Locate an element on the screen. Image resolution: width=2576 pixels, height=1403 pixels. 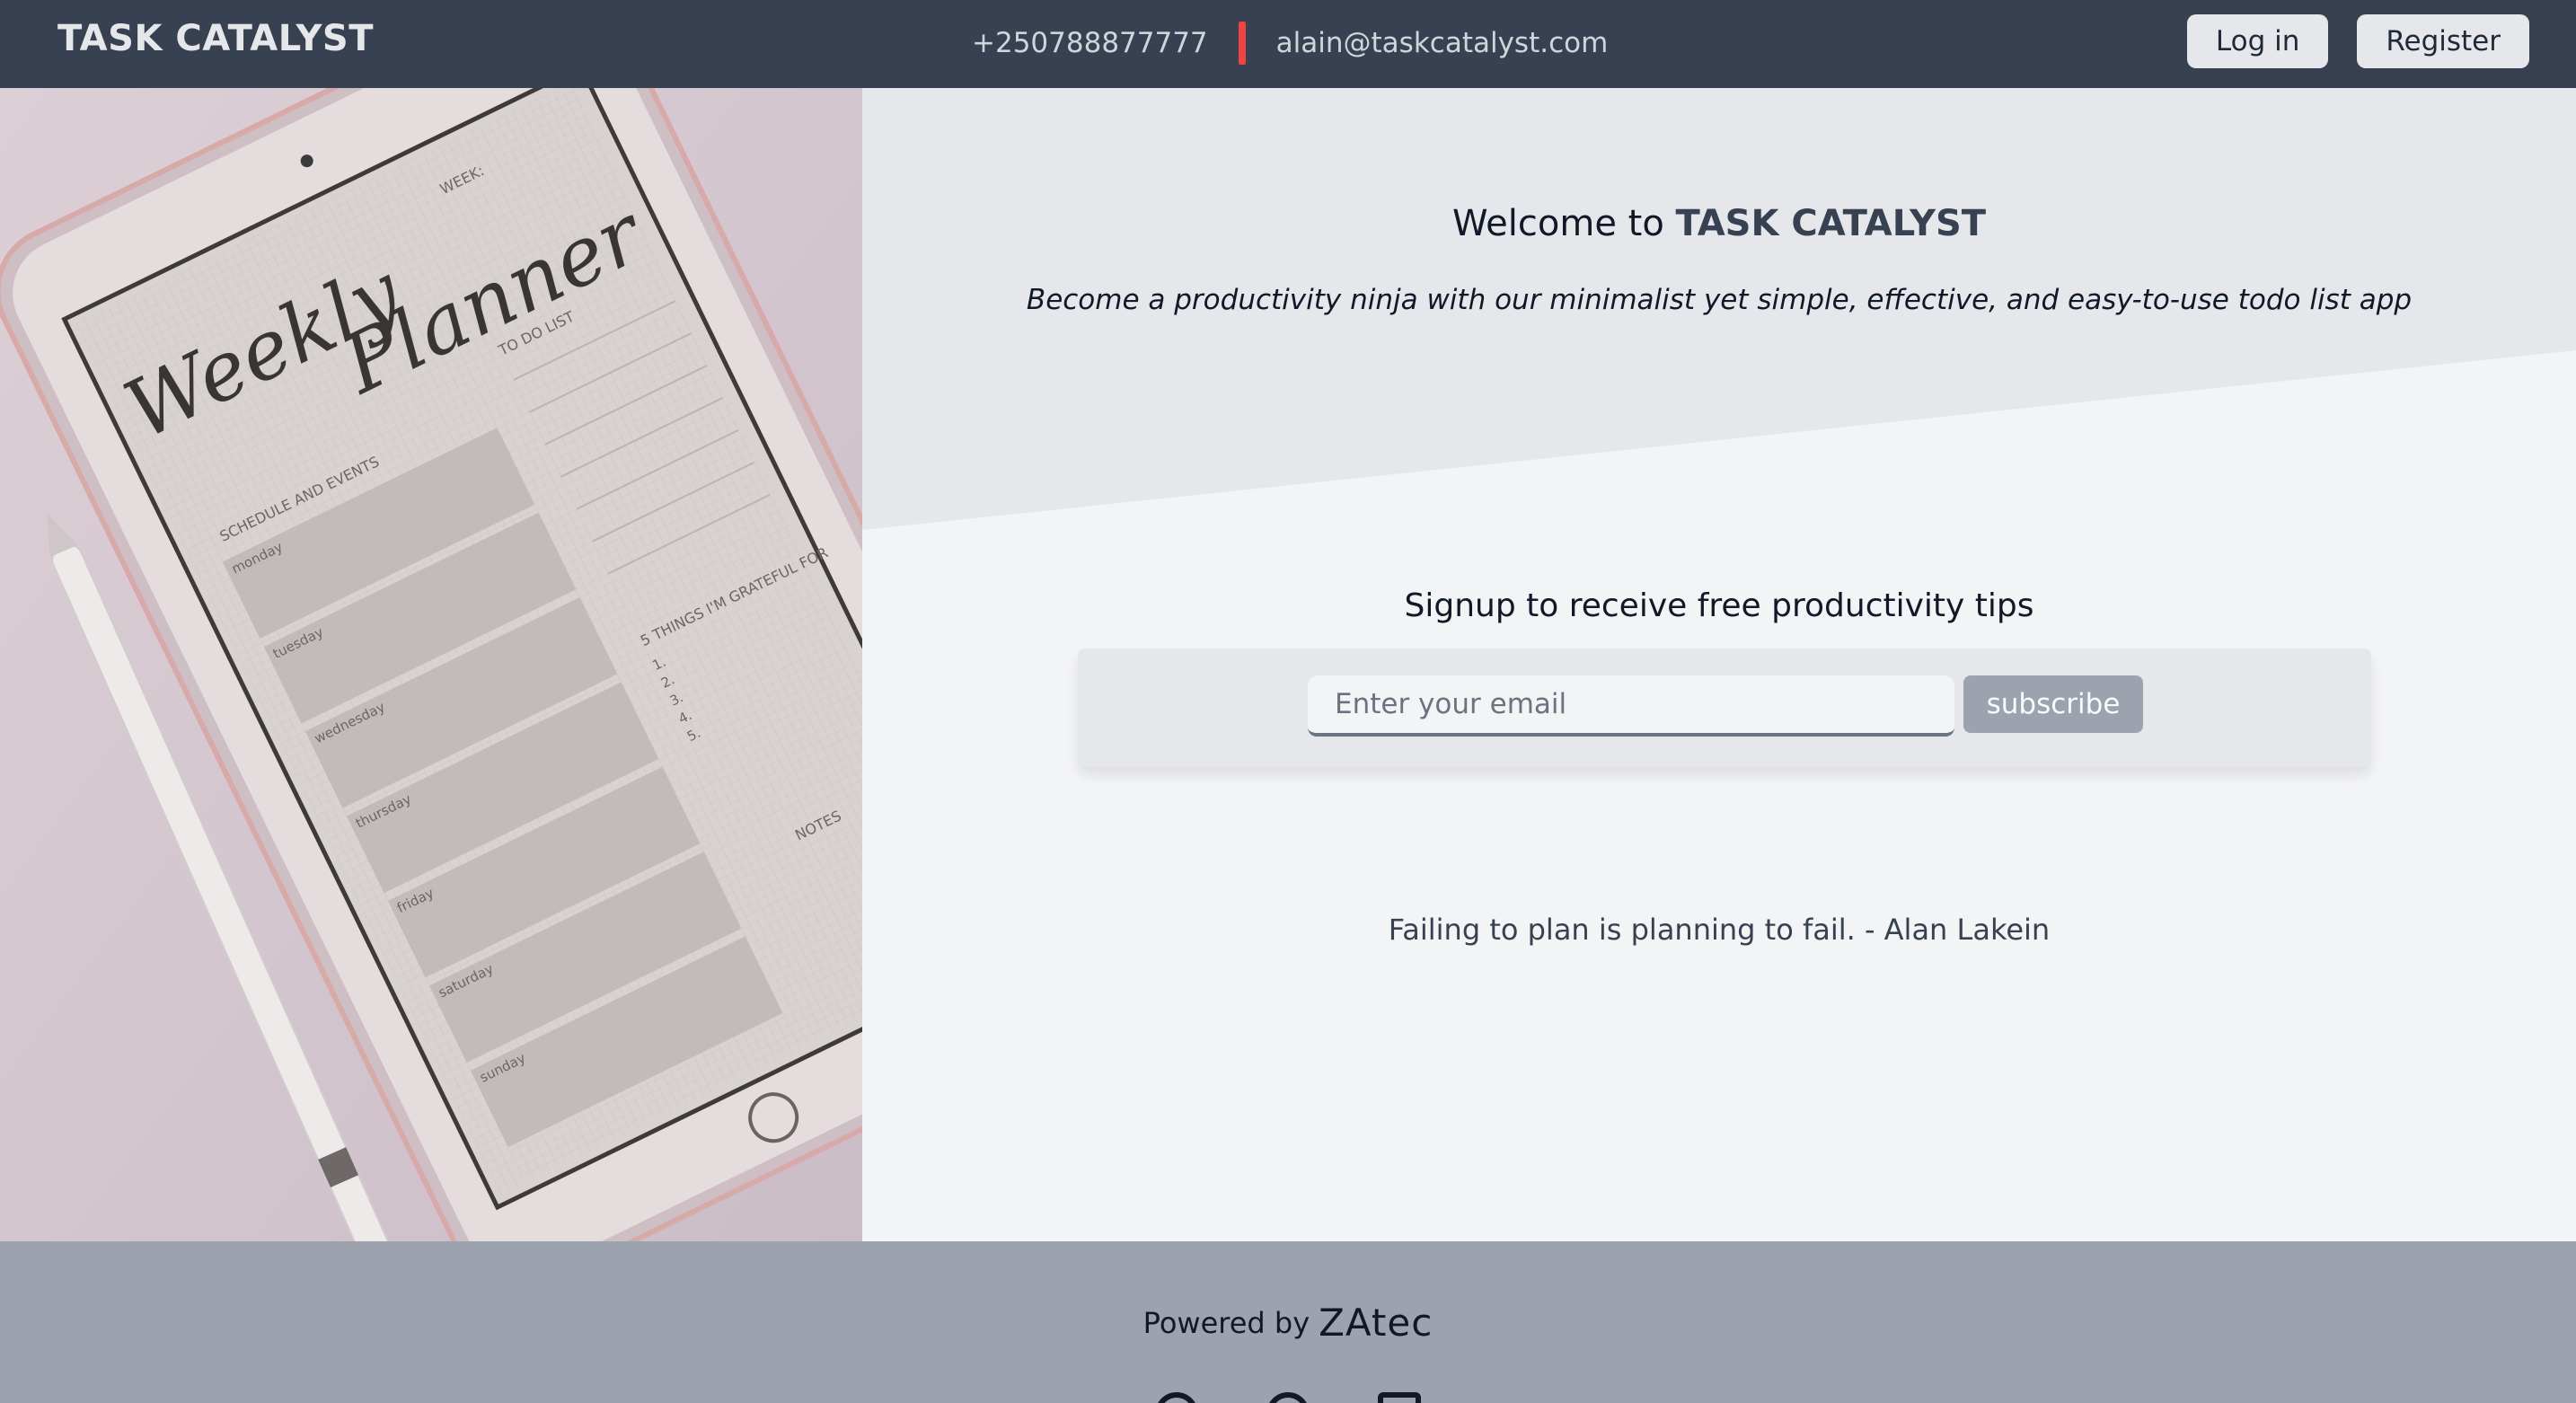
powered-by: Powered by ZAtec is located at coordinates (1288, 1323).